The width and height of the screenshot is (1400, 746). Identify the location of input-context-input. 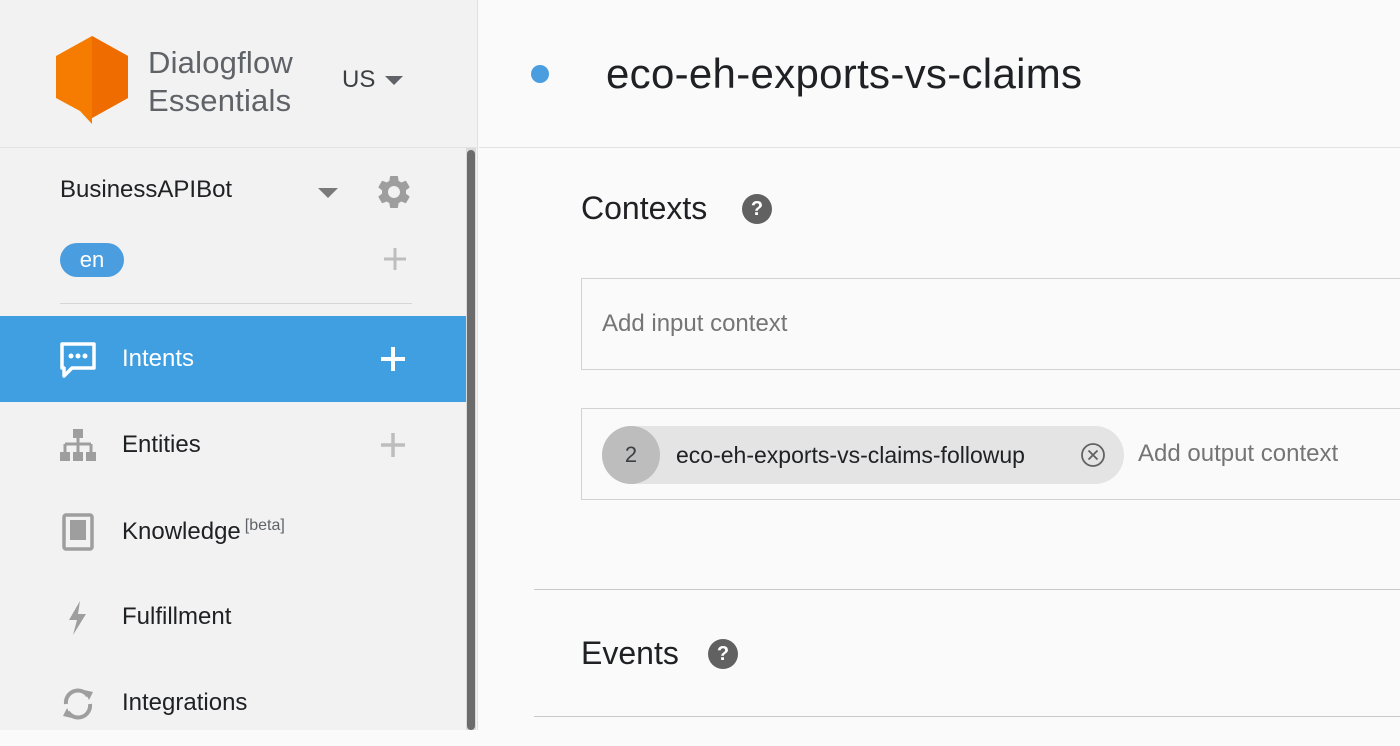
(802, 324).